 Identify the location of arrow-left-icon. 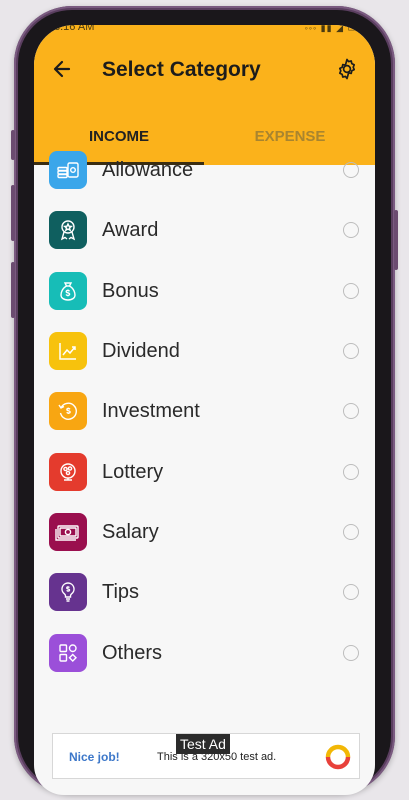
(62, 69).